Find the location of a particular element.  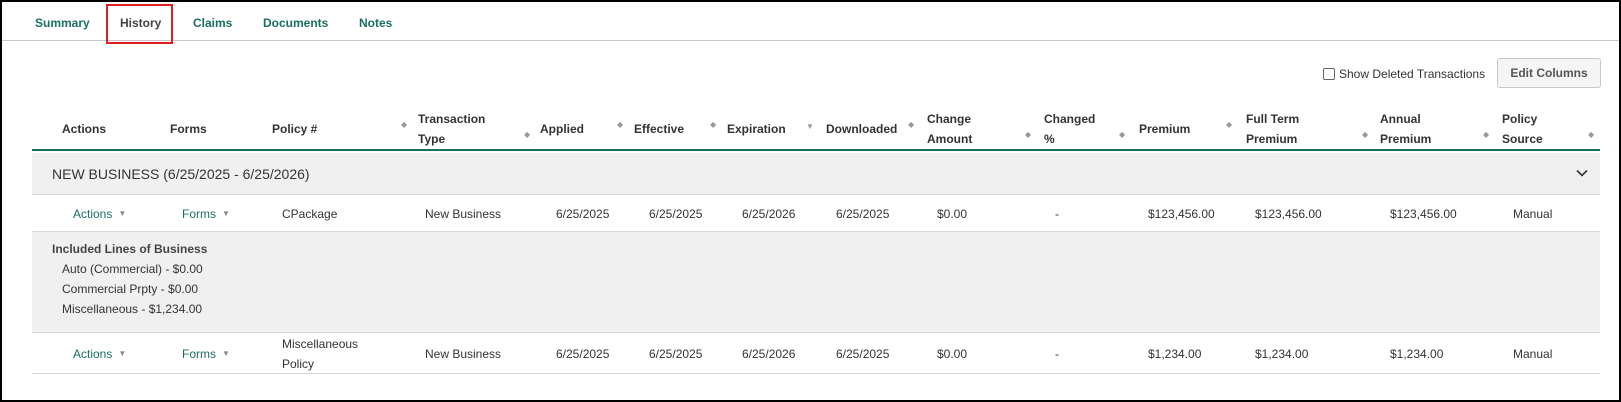

show-deleted-label: Show Deleted Transactions is located at coordinates (1412, 74).